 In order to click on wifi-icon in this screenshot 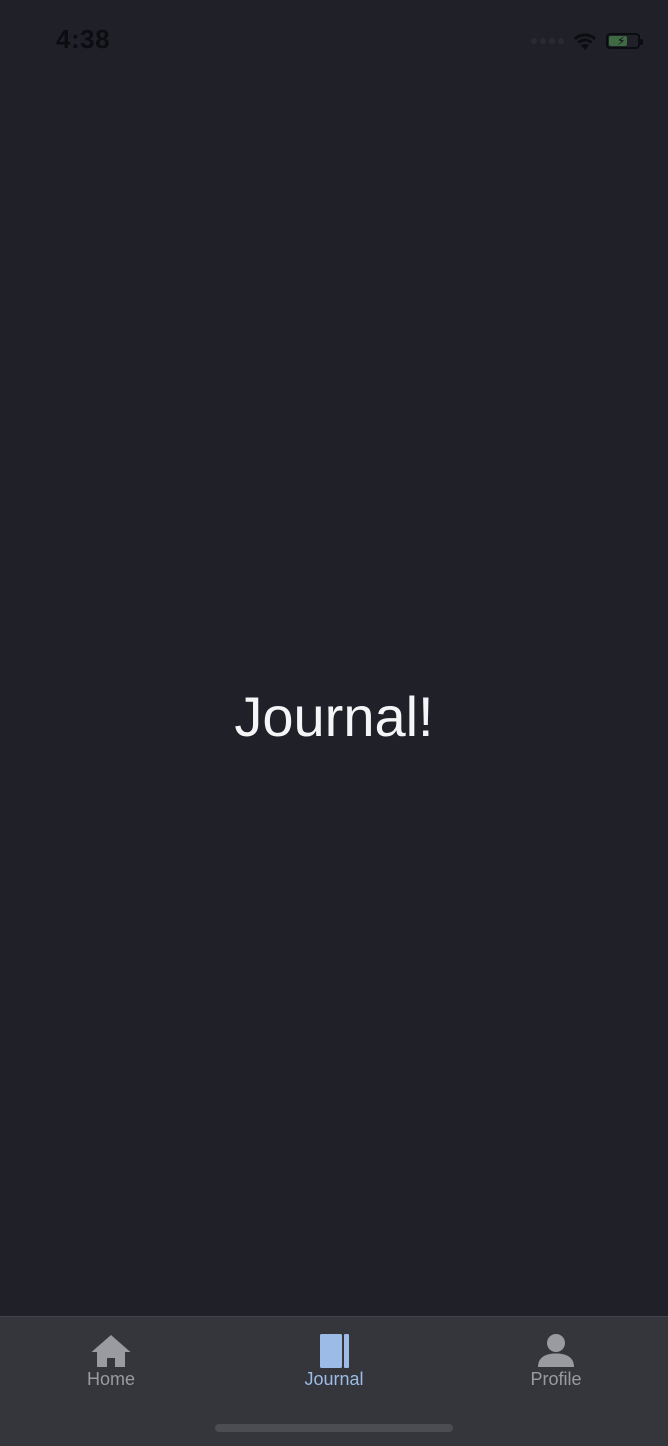, I will do `click(585, 41)`.